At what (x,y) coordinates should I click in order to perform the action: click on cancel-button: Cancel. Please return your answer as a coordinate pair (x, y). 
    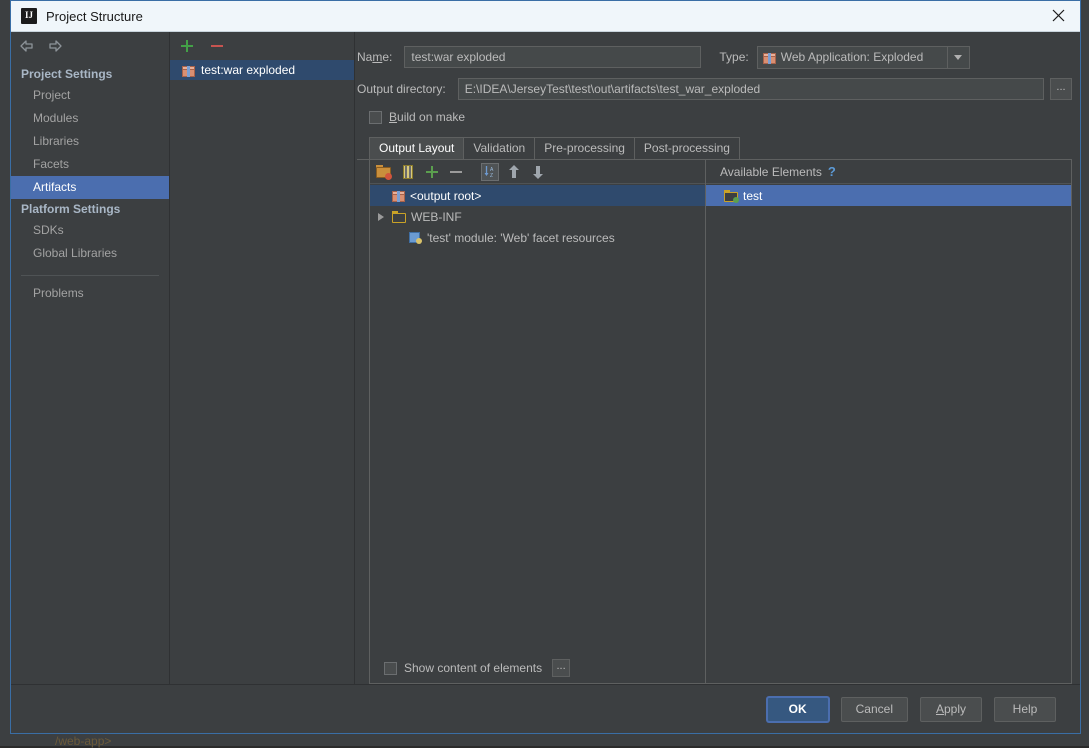
    Looking at the image, I should click on (874, 709).